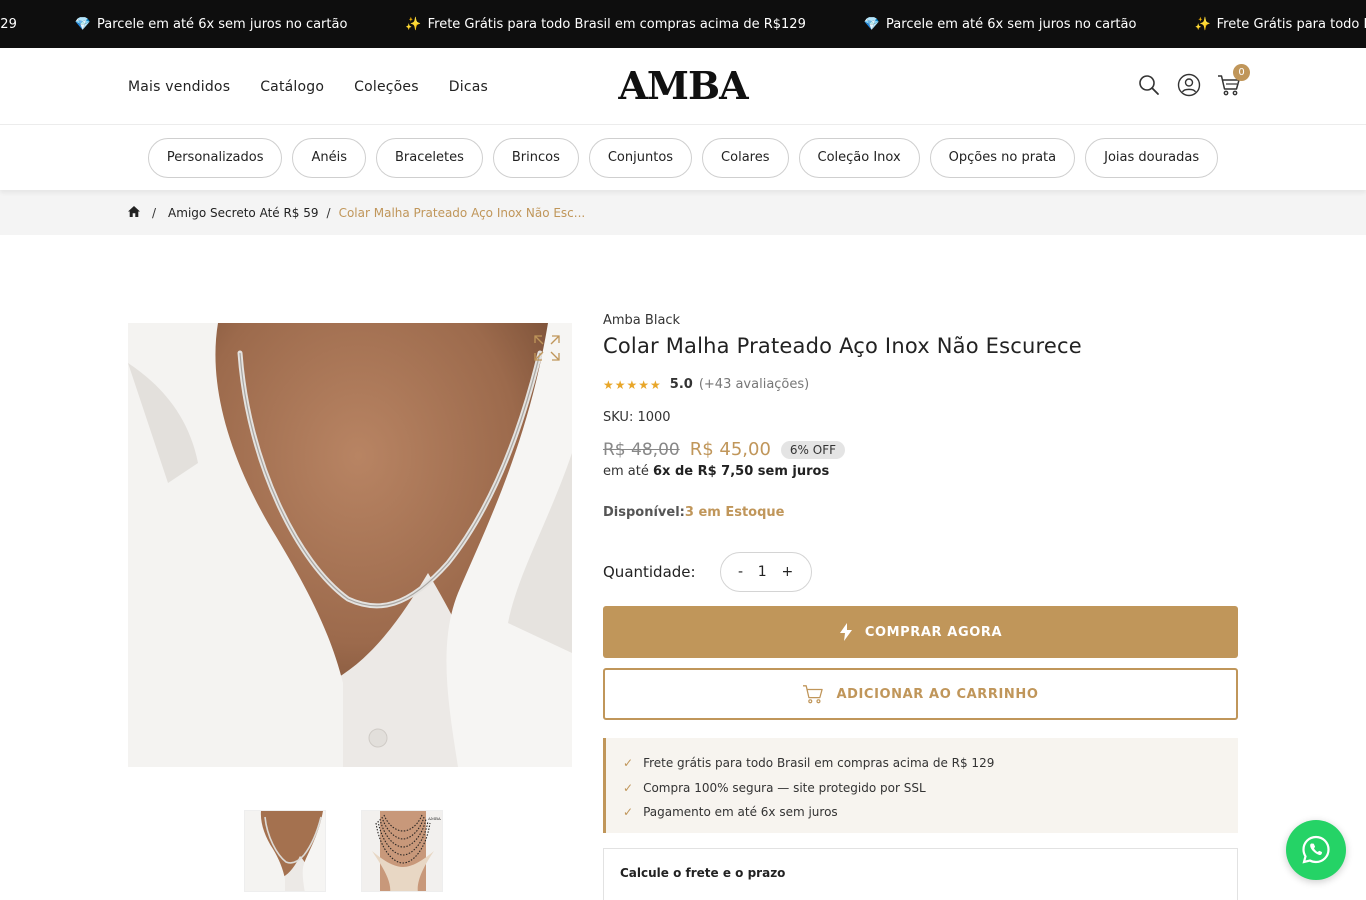 The image size is (1366, 900). What do you see at coordinates (920, 874) in the screenshot?
I see `shipping-calculator: Calcule o frete e o prazo` at bounding box center [920, 874].